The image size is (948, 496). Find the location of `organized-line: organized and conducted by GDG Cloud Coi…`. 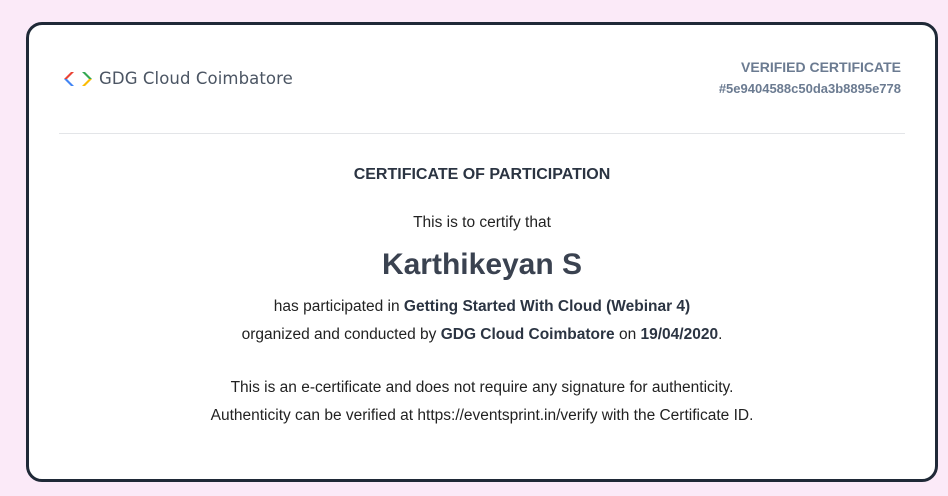

organized-line: organized and conducted by GDG Cloud Coi… is located at coordinates (482, 335).